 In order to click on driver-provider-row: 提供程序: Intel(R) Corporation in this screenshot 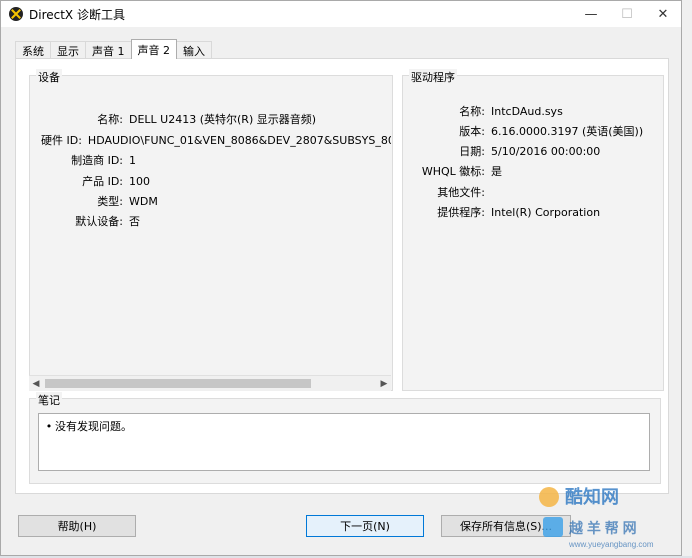, I will do `click(503, 212)`.